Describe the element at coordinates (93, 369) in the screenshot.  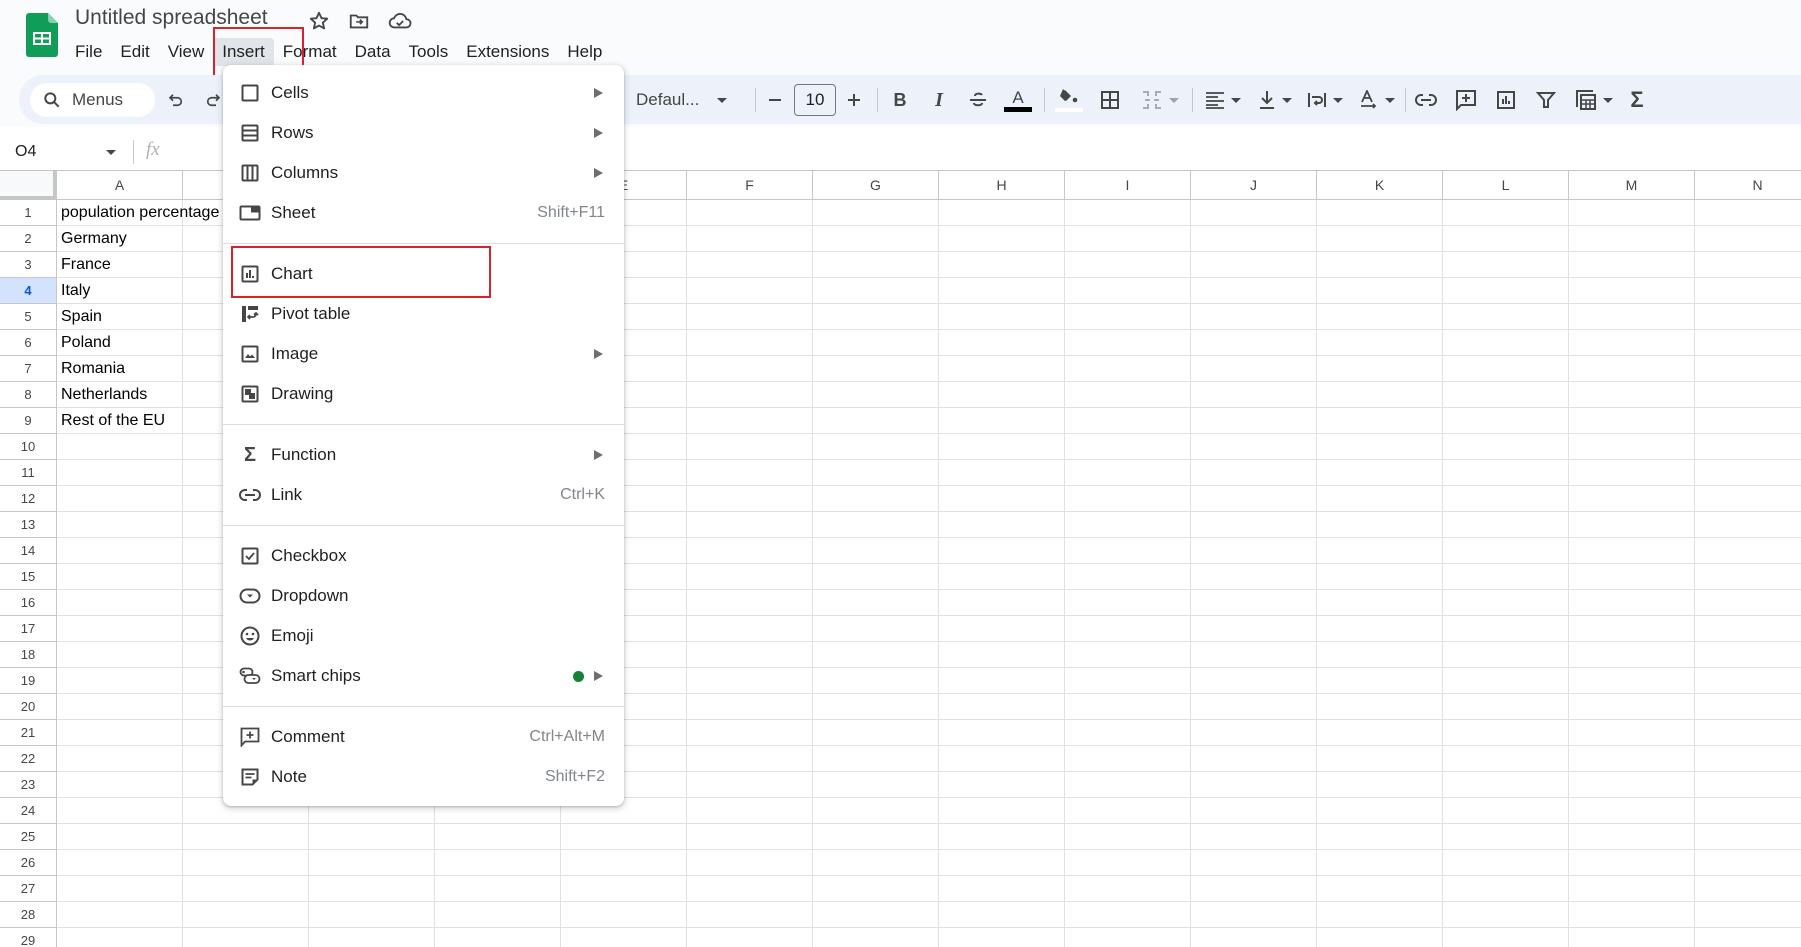
I see `cell-A7: Romania` at that location.